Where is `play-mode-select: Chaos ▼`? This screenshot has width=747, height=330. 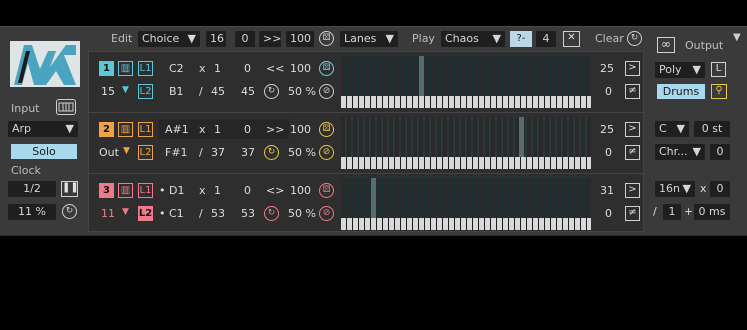 play-mode-select: Chaos ▼ is located at coordinates (473, 39).